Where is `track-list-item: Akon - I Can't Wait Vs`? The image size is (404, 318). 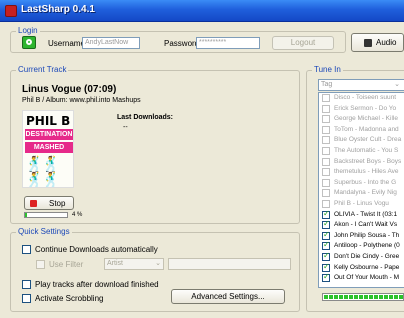
track-list-item: Akon - I Can't Wait Vs is located at coordinates (361, 225).